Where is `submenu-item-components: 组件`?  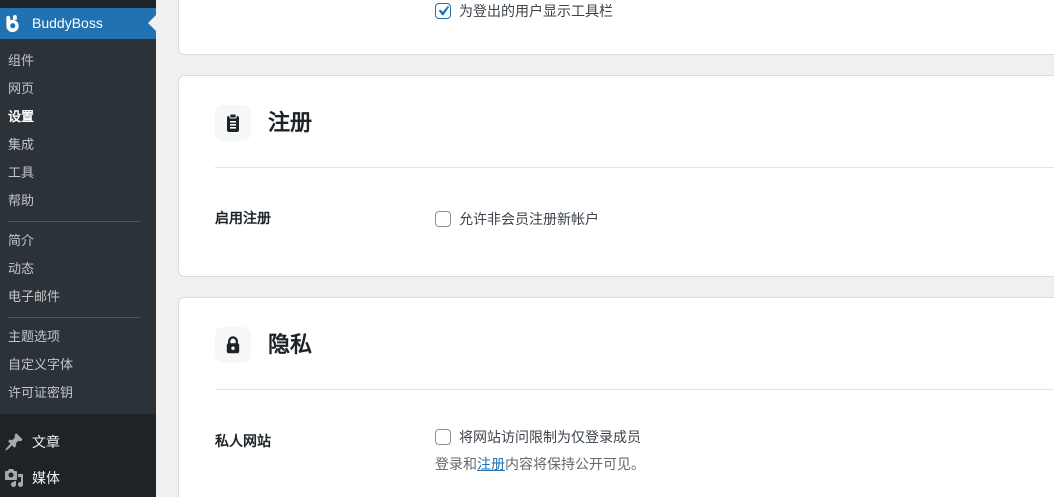
submenu-item-components: 组件 is located at coordinates (78, 61).